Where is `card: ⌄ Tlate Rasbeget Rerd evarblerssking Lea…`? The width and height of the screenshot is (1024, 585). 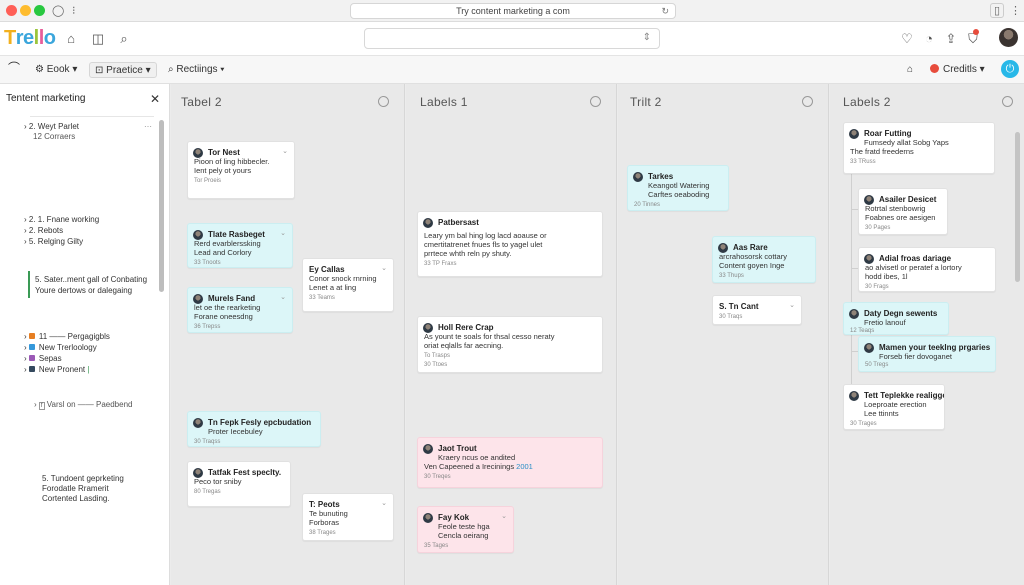
card: ⌄ Tlate Rasbeget Rerd evarblerssking Lea… is located at coordinates (240, 245).